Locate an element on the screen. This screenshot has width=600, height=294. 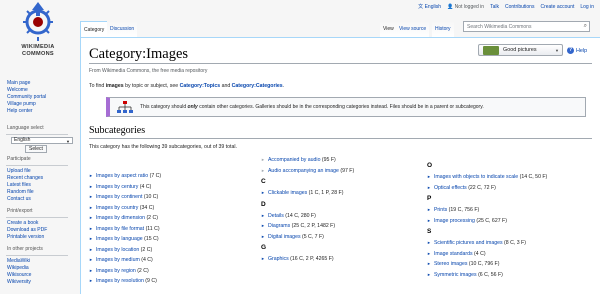
nav-upload-file: Upload file is located at coordinates (42, 171).